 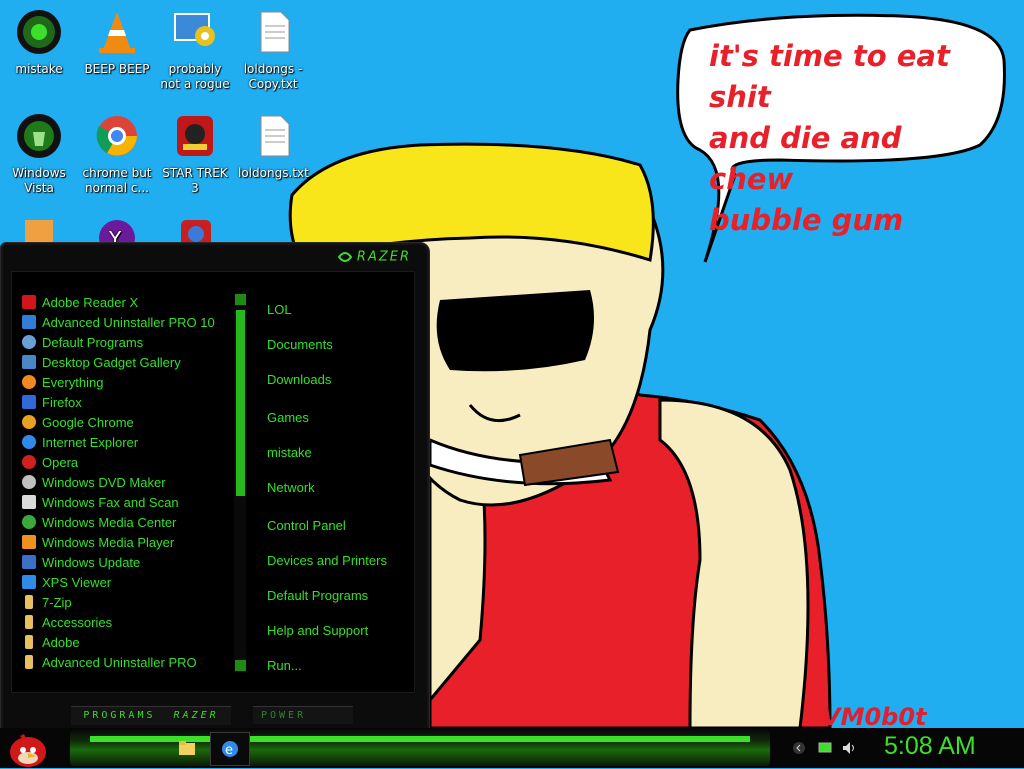 I want to click on system-tray, so click(x=831, y=748).